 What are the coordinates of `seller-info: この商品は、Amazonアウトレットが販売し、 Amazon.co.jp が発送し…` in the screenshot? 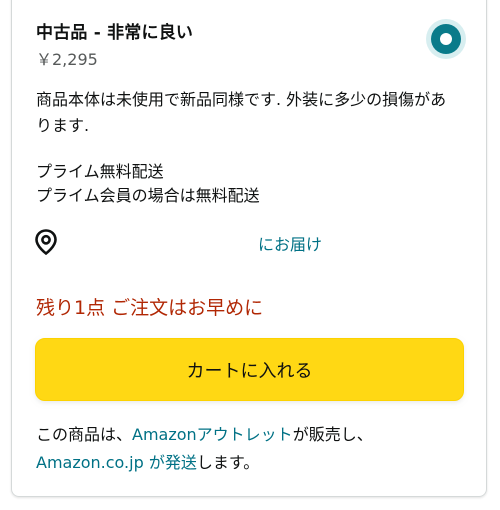 It's located at (251, 449).